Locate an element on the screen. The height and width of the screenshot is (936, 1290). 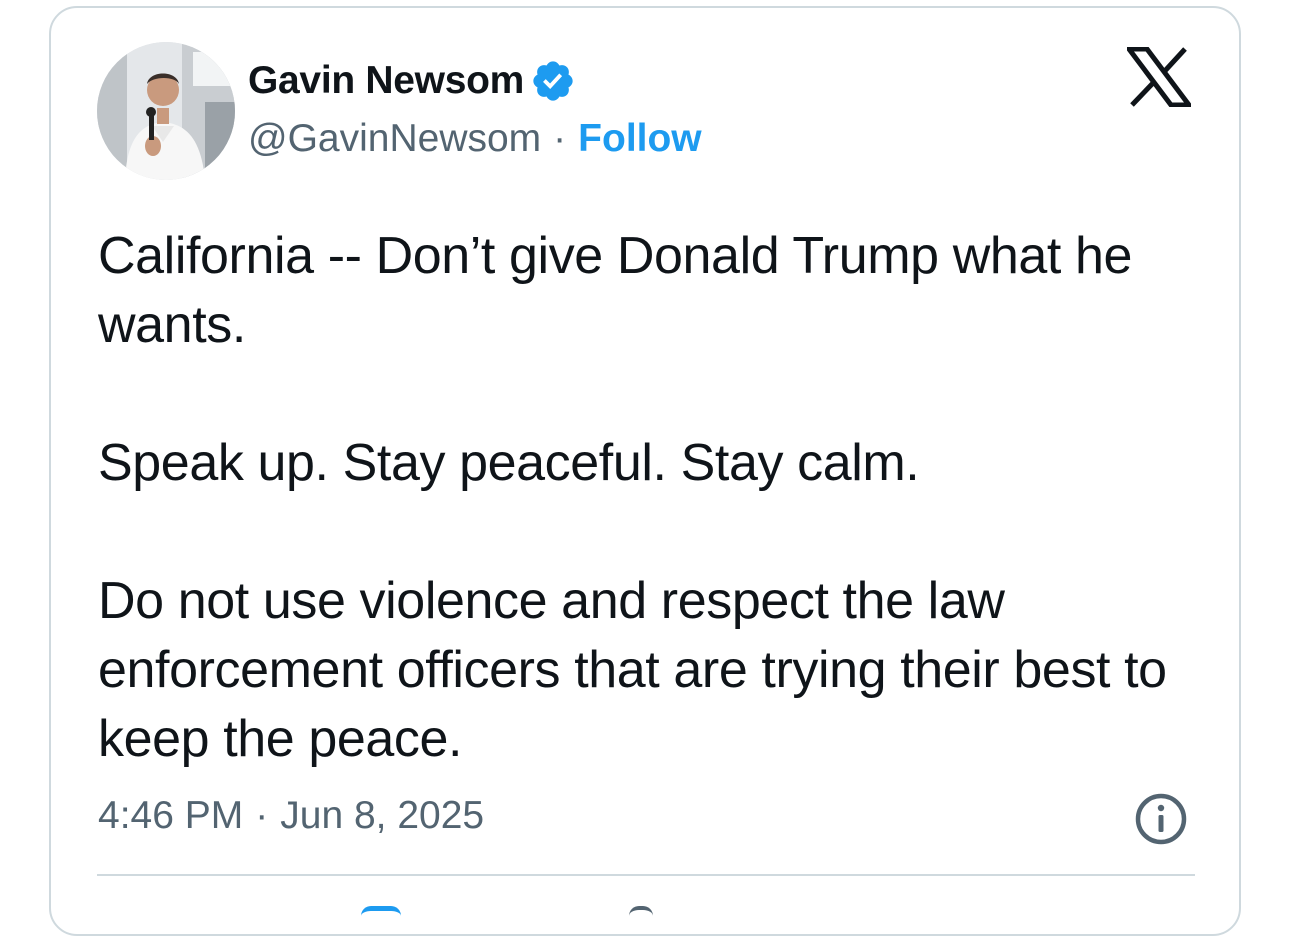
info-icon is located at coordinates (1161, 819).